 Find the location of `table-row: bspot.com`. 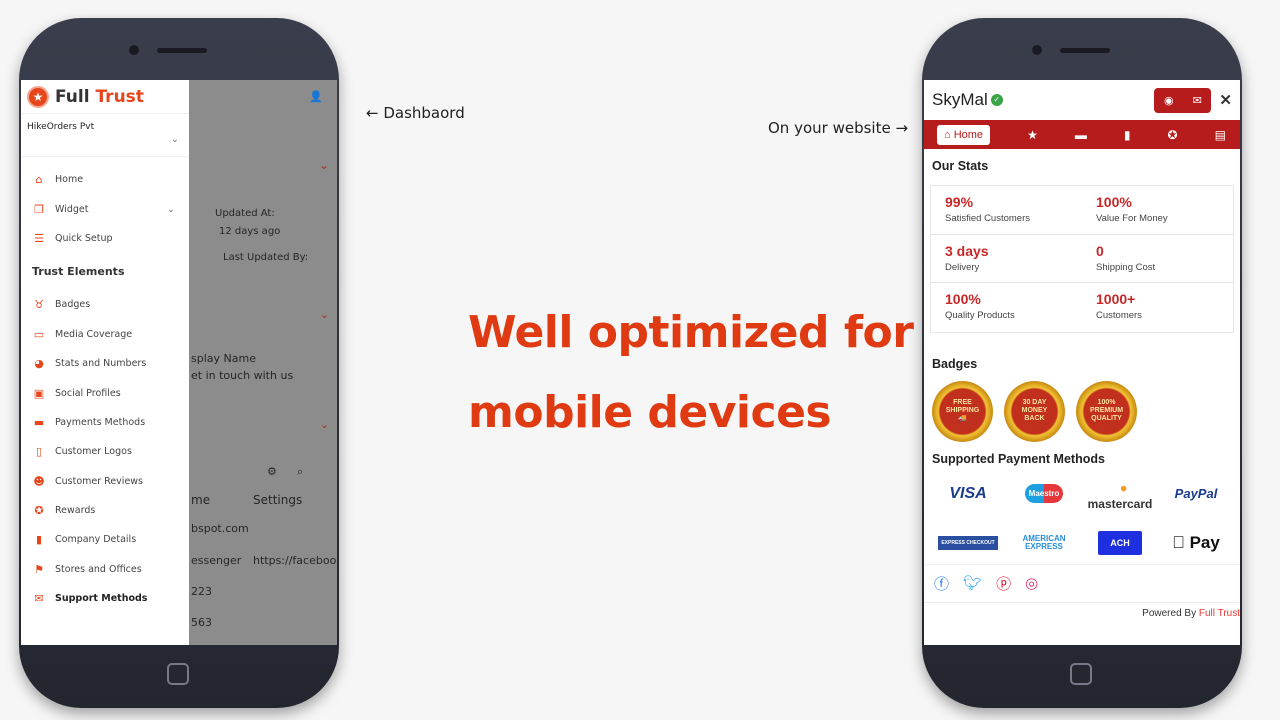

table-row: bspot.com is located at coordinates (220, 528).